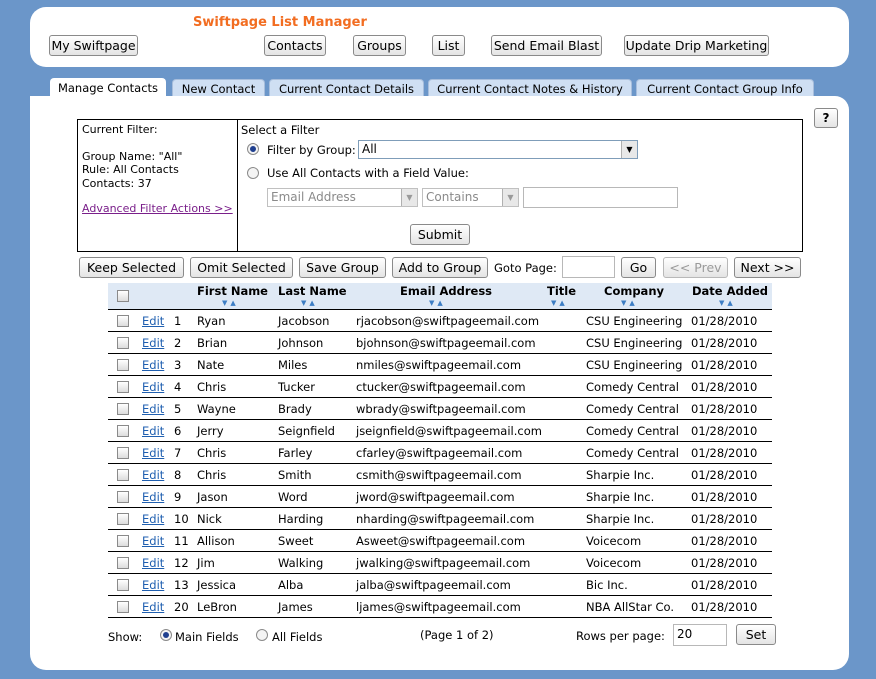  What do you see at coordinates (232, 291) in the screenshot?
I see `col-first-name: First Name` at bounding box center [232, 291].